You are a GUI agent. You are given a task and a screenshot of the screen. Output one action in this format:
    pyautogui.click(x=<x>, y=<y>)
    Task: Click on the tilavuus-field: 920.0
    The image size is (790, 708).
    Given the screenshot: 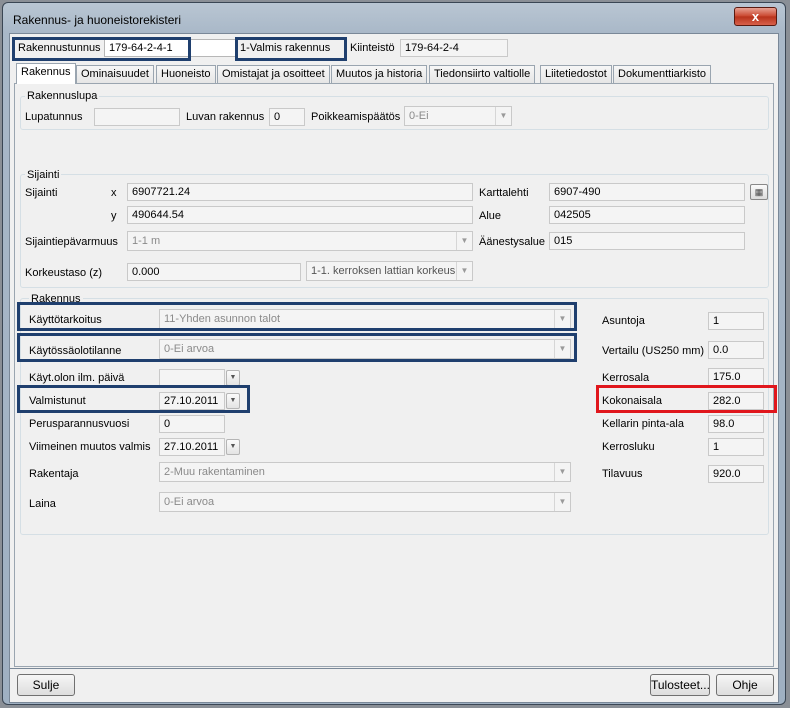 What is the action you would take?
    pyautogui.click(x=736, y=474)
    